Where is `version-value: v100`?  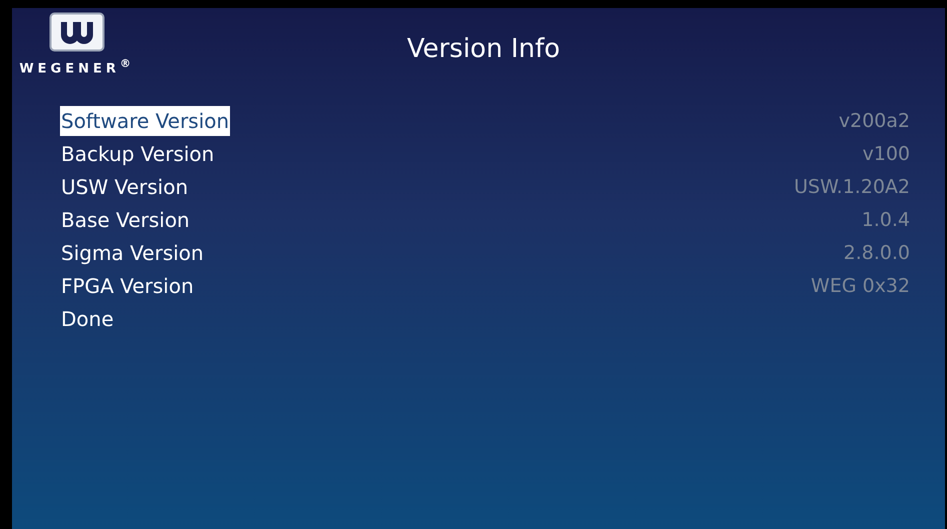
version-value: v100 is located at coordinates (886, 153).